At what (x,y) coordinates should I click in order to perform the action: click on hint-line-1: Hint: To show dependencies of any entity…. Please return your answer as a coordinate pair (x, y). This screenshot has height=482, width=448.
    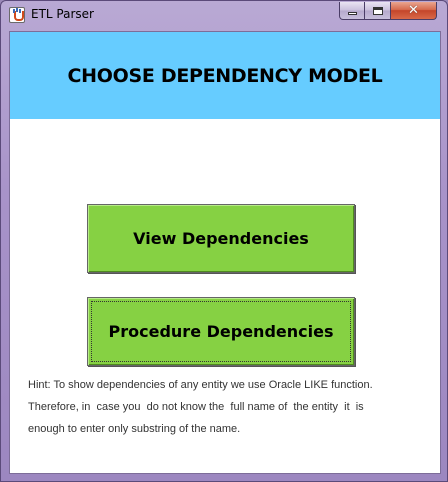
    Looking at the image, I should click on (200, 385).